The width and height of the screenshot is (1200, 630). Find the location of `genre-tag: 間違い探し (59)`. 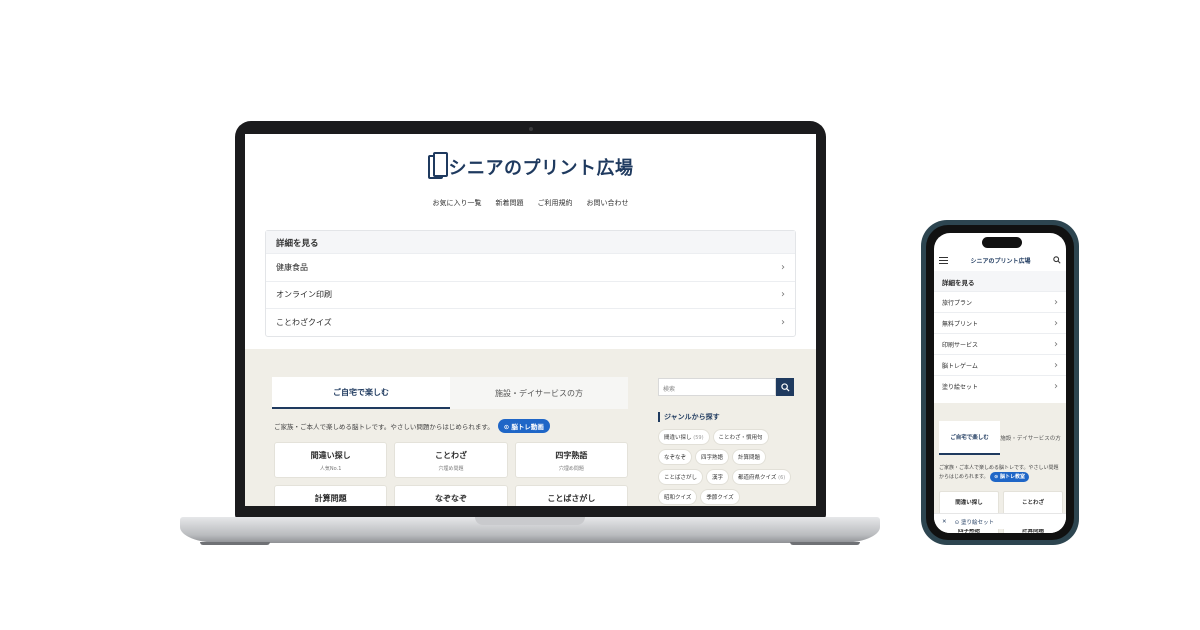

genre-tag: 間違い探し (59) is located at coordinates (684, 437).